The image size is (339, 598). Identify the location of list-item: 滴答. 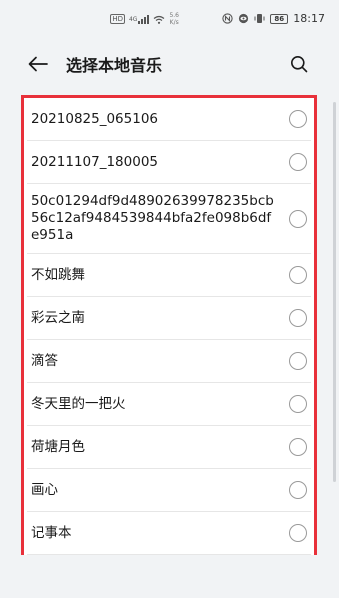
(169, 361).